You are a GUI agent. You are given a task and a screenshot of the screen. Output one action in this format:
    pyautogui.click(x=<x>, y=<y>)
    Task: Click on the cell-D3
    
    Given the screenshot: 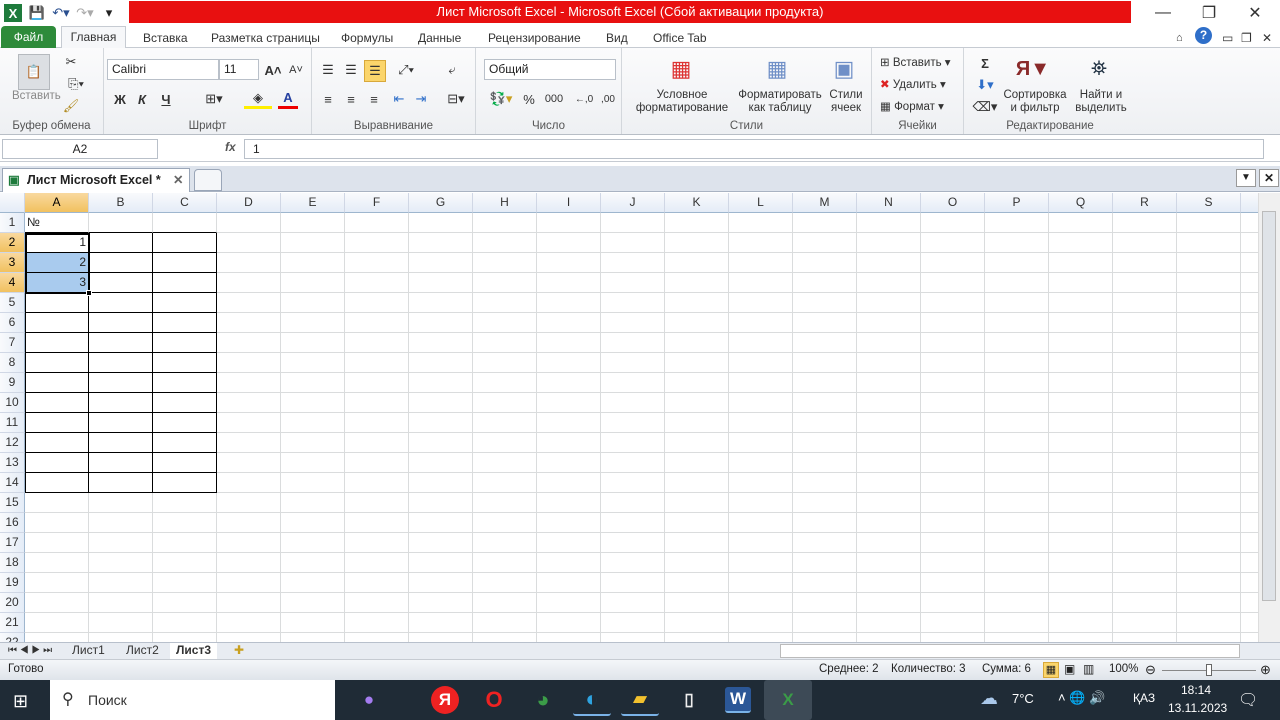 What is the action you would take?
    pyautogui.click(x=249, y=263)
    